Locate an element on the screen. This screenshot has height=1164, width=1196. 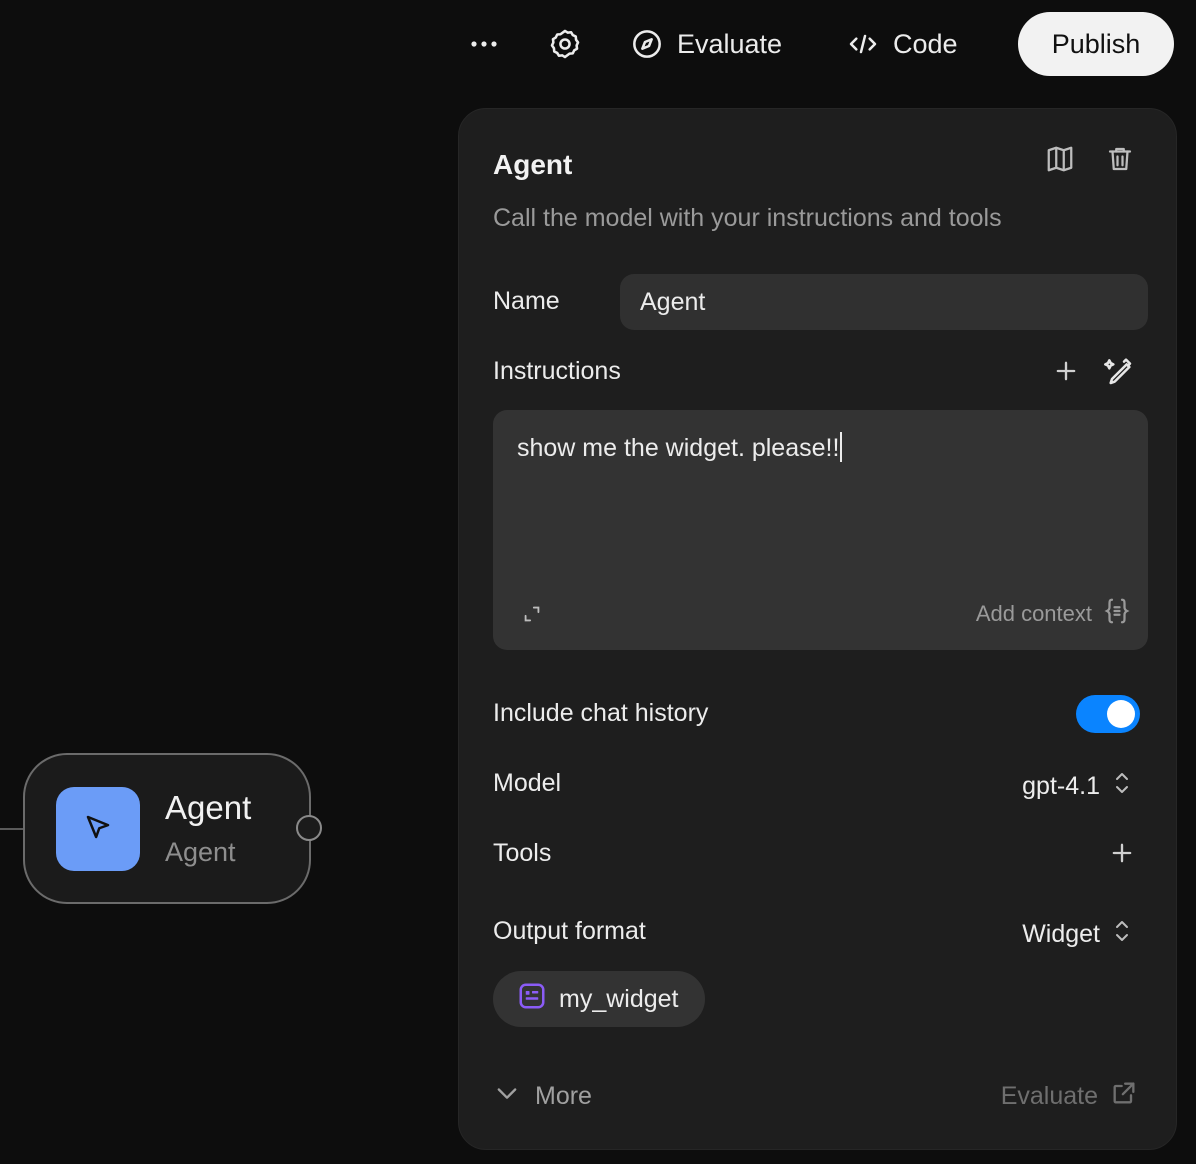
name-input: Agent is located at coordinates (884, 302).